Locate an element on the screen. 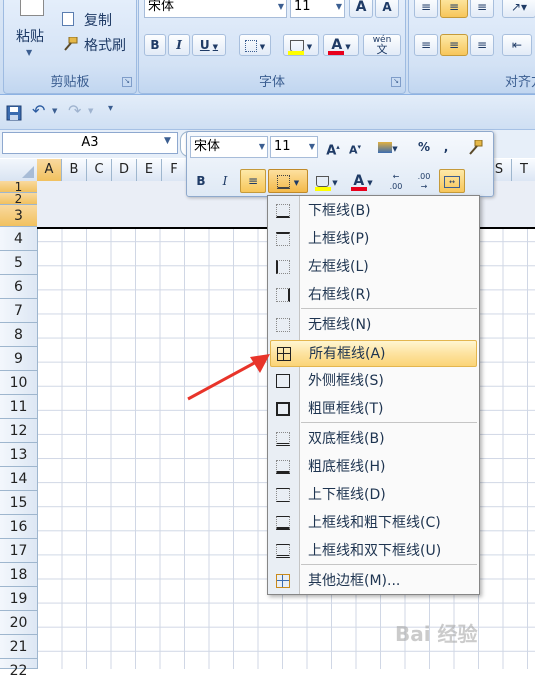 The width and height of the screenshot is (535, 683). menu-item-top-double-bottom-border: 上框线和双下框线(U) is located at coordinates (373, 551).